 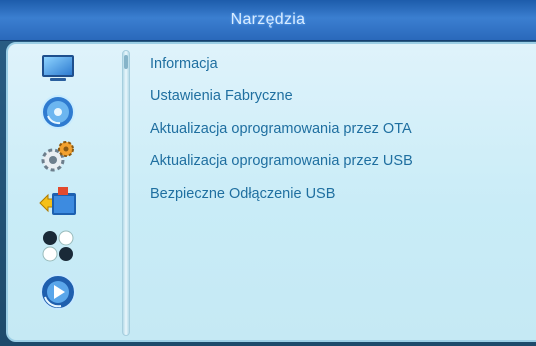 I want to click on sidebar-icons, so click(x=58, y=188).